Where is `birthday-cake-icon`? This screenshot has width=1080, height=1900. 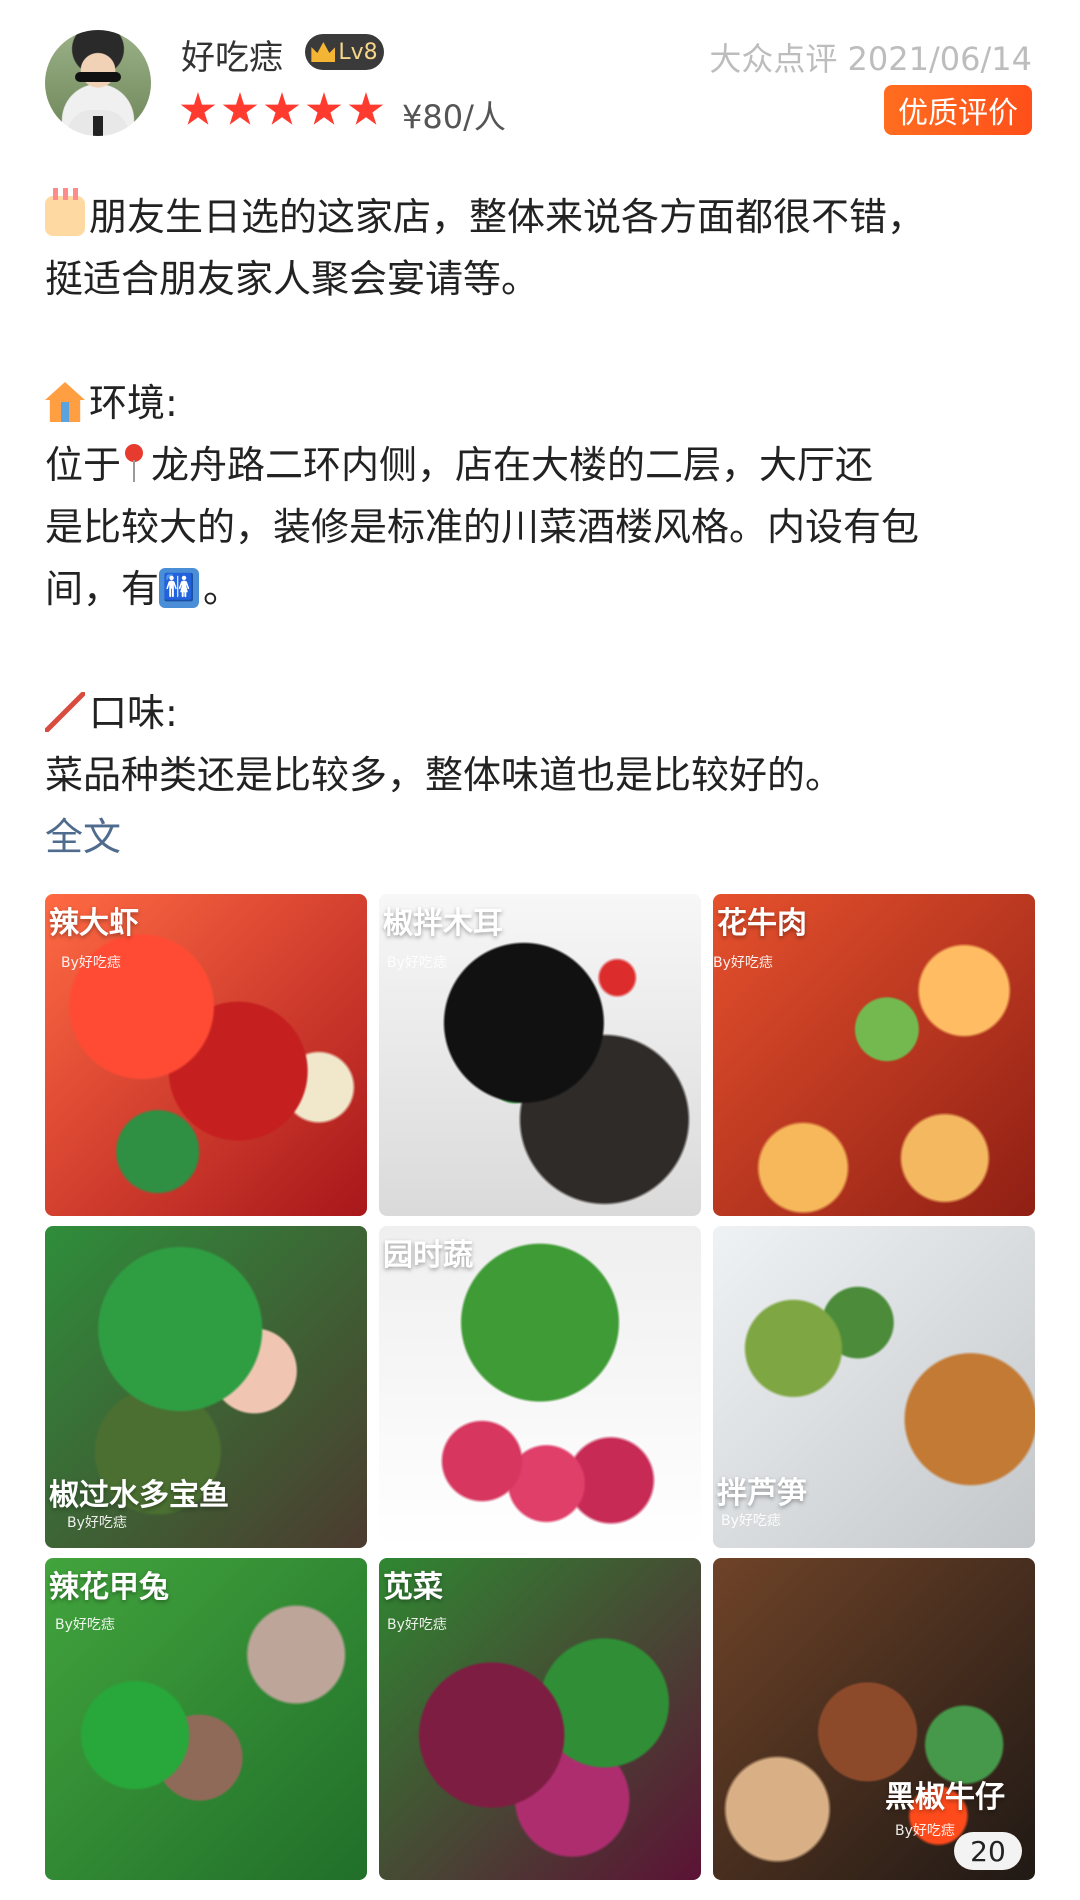 birthday-cake-icon is located at coordinates (65, 212).